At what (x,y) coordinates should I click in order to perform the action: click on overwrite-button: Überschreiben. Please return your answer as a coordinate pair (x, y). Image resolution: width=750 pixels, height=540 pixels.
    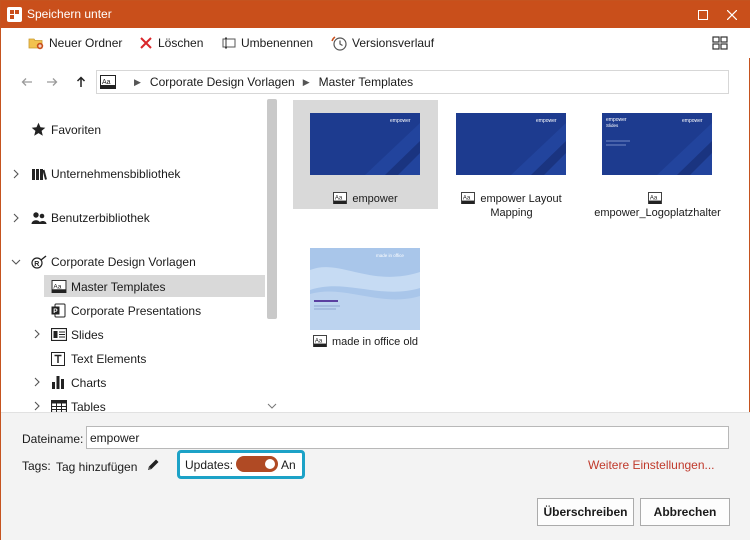
    Looking at the image, I should click on (585, 512).